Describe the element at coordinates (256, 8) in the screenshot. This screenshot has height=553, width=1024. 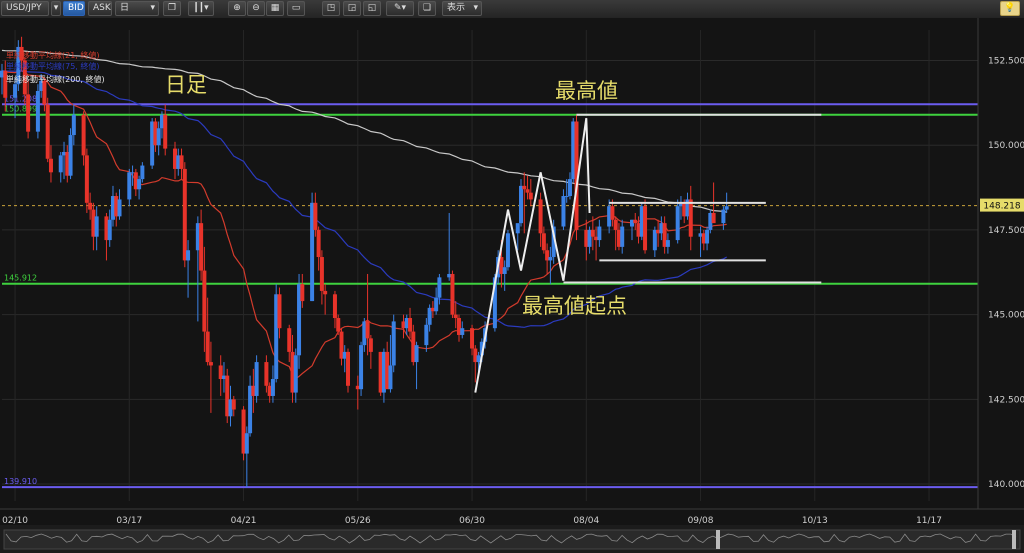
I see `zoom-out-icon: ⊖` at that location.